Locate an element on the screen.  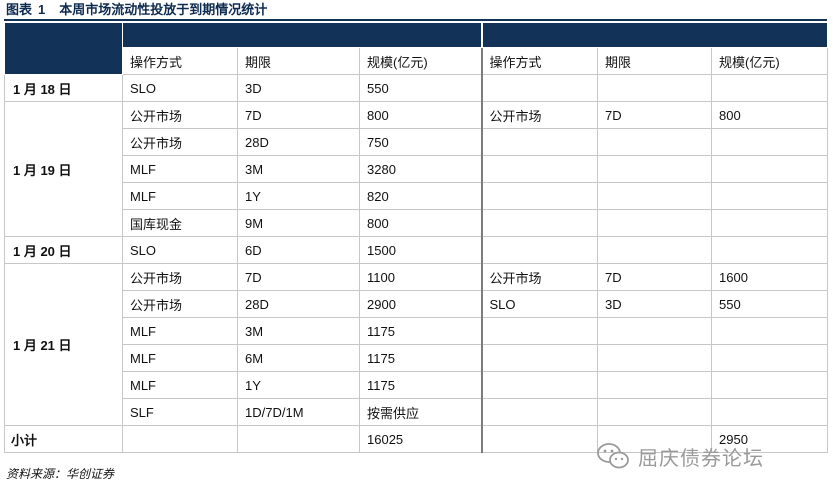
caption-text: 本周市场流动性投放于到期情况统计 is located at coordinates (163, 9).